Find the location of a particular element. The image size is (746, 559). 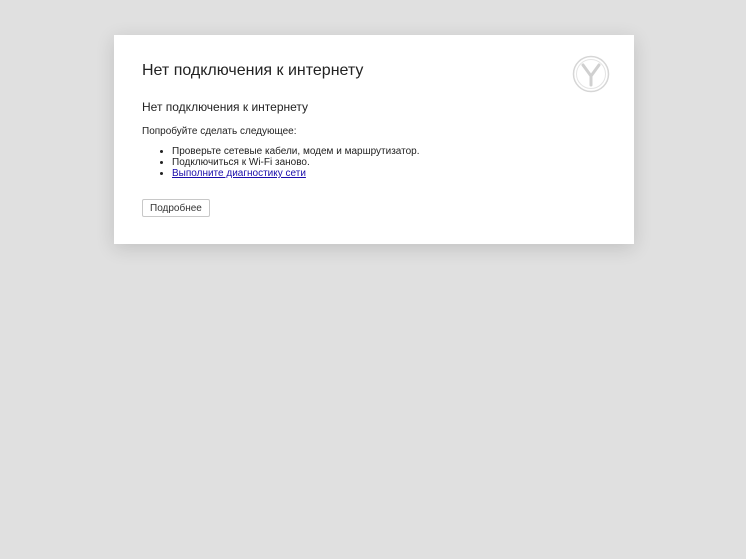

network-diagnostics-link: Выполните диагностику сети is located at coordinates (239, 173).